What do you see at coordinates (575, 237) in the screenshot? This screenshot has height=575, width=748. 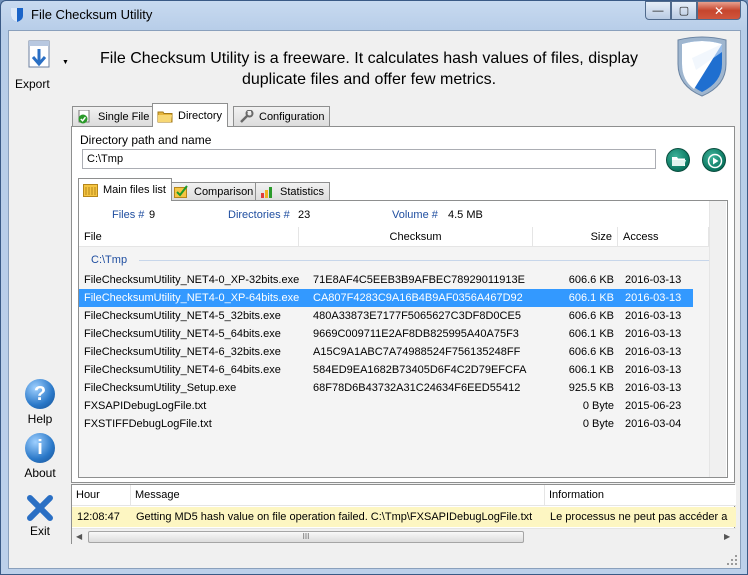 I see `column-header-size: Size` at bounding box center [575, 237].